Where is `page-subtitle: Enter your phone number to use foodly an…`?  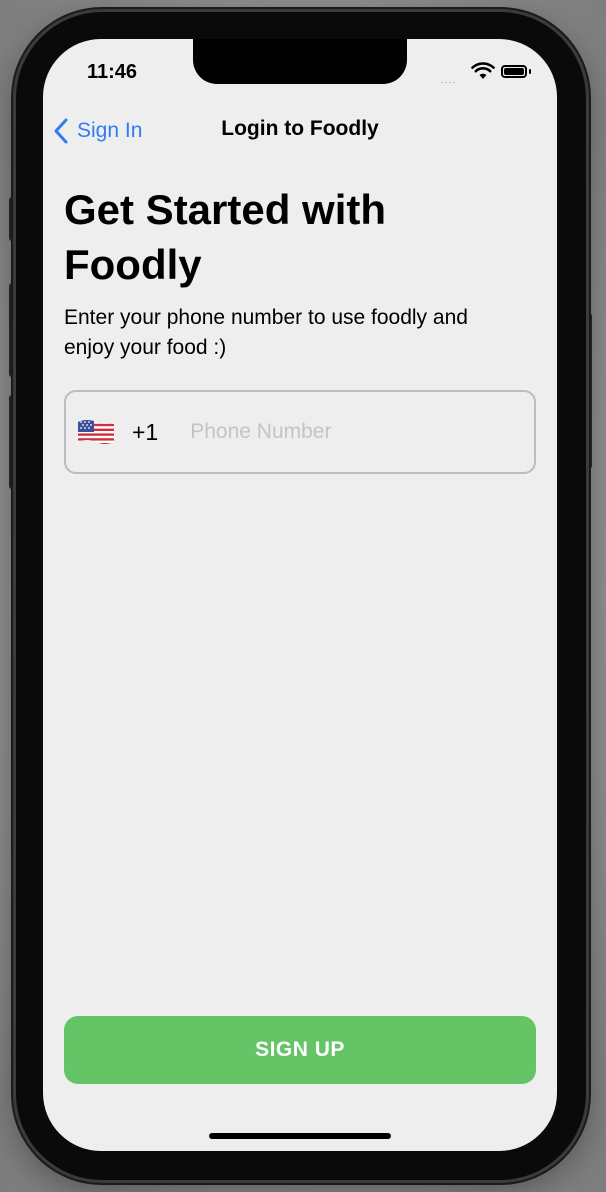 page-subtitle: Enter your phone number to use foodly an… is located at coordinates (266, 332).